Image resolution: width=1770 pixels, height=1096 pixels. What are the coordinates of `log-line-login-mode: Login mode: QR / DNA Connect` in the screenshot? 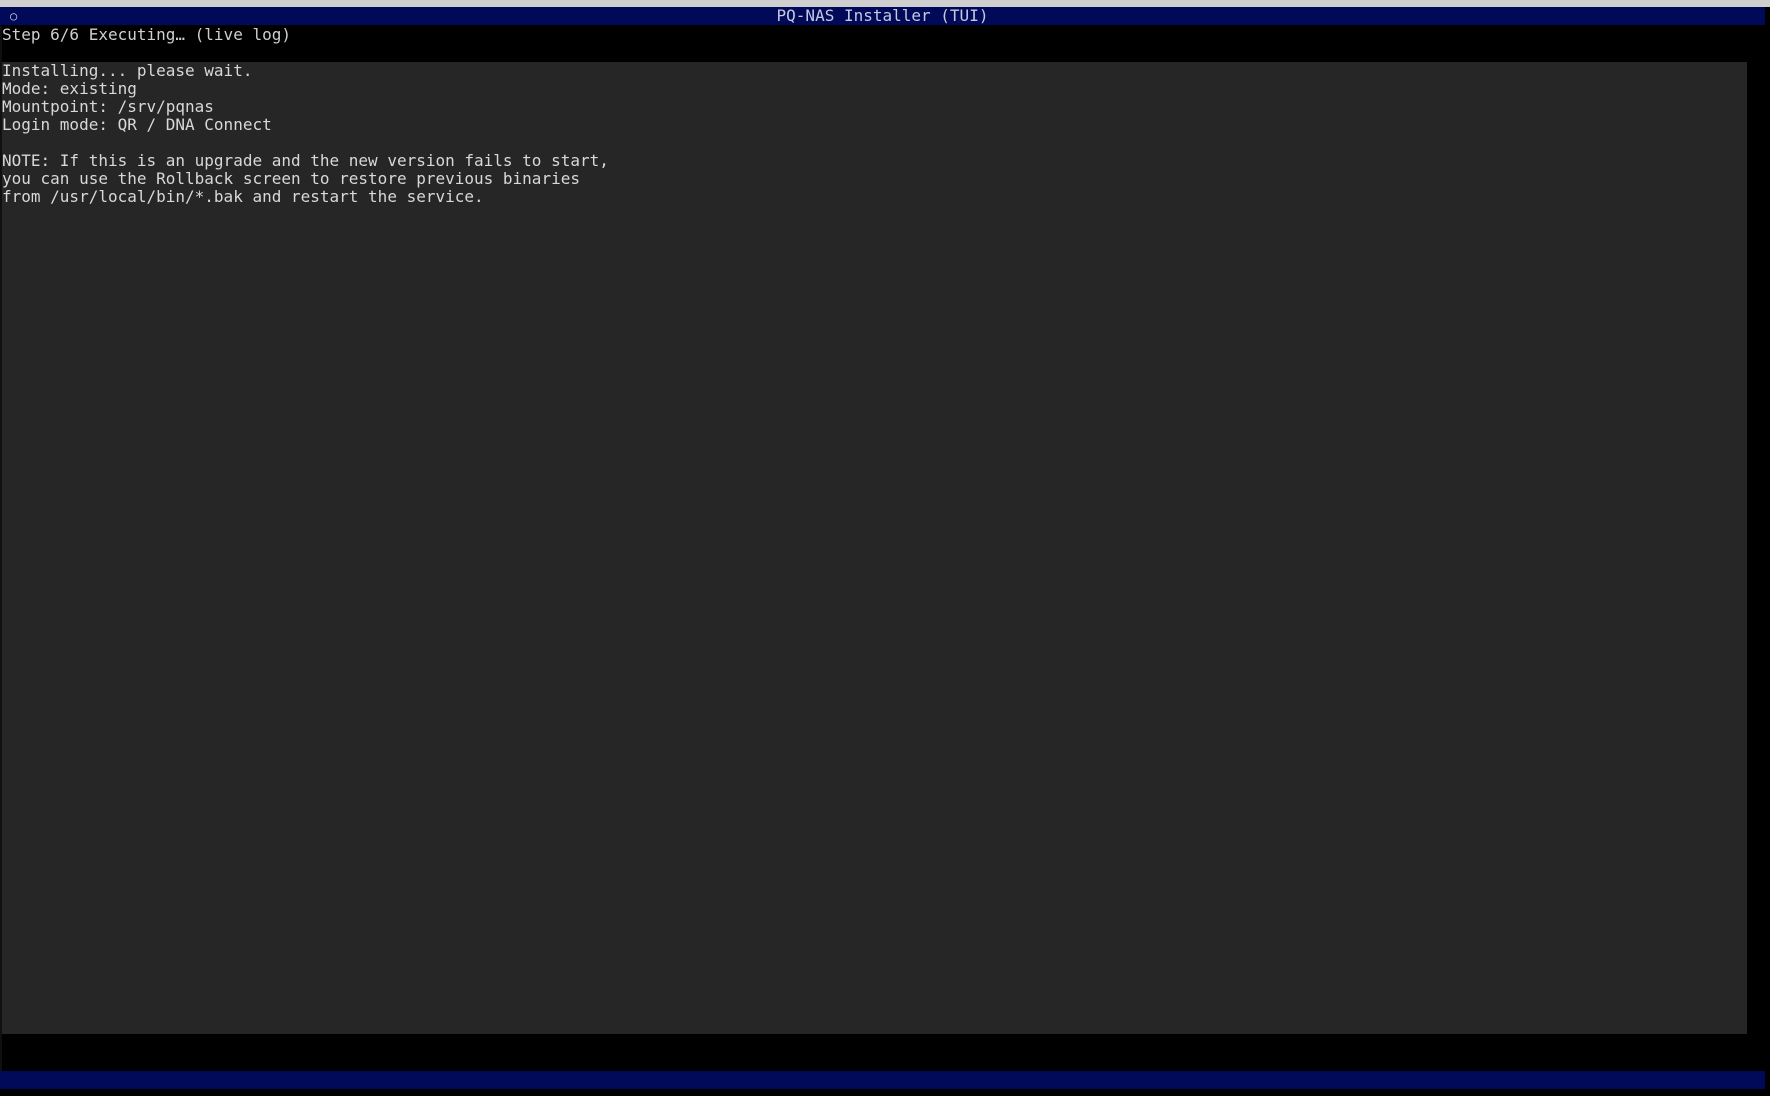 It's located at (137, 124).